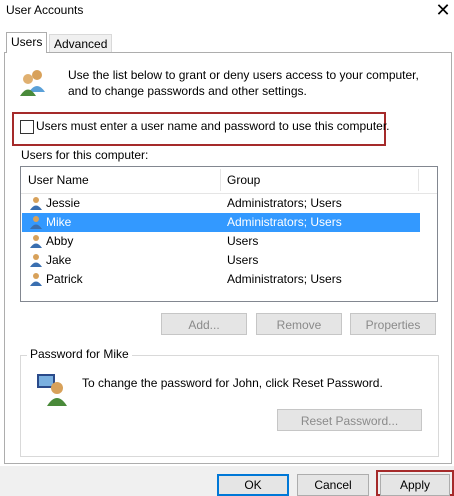  Describe the element at coordinates (221, 241) in the screenshot. I see `table-row: Abby Users` at that location.